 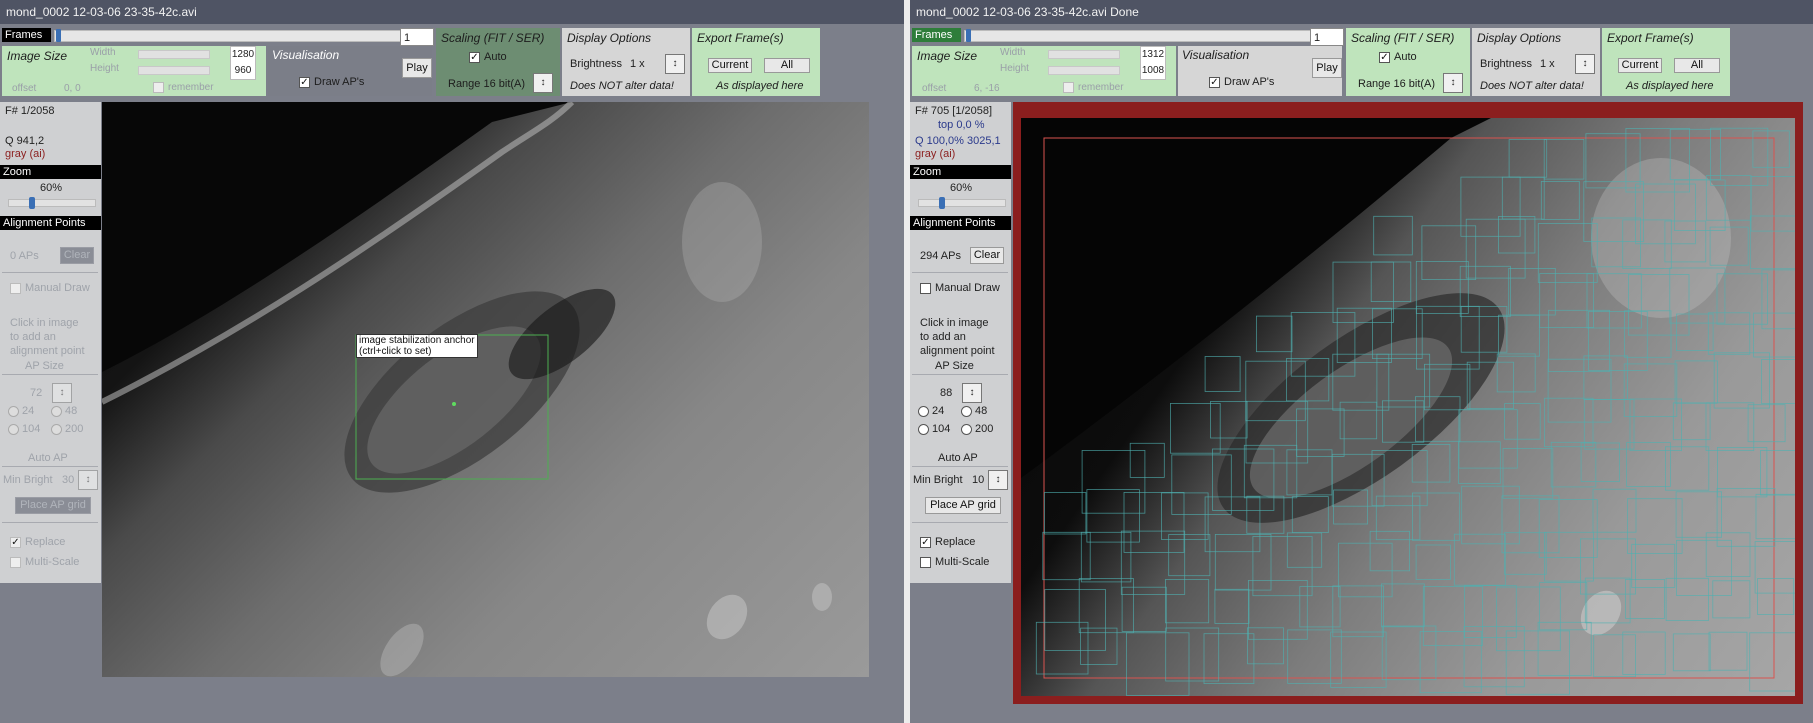 What do you see at coordinates (52, 203) in the screenshot?
I see `zoom-slider` at bounding box center [52, 203].